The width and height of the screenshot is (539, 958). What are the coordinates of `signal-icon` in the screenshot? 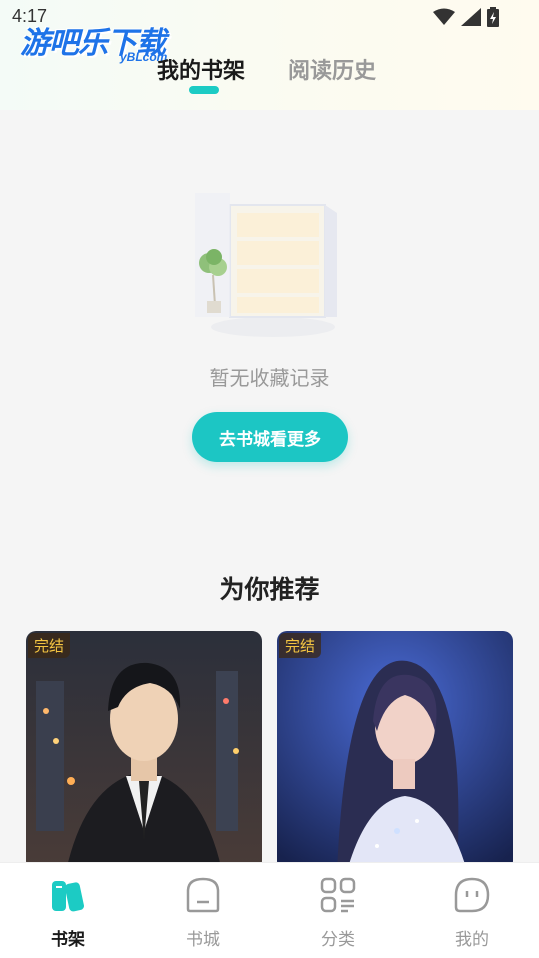 It's located at (471, 17).